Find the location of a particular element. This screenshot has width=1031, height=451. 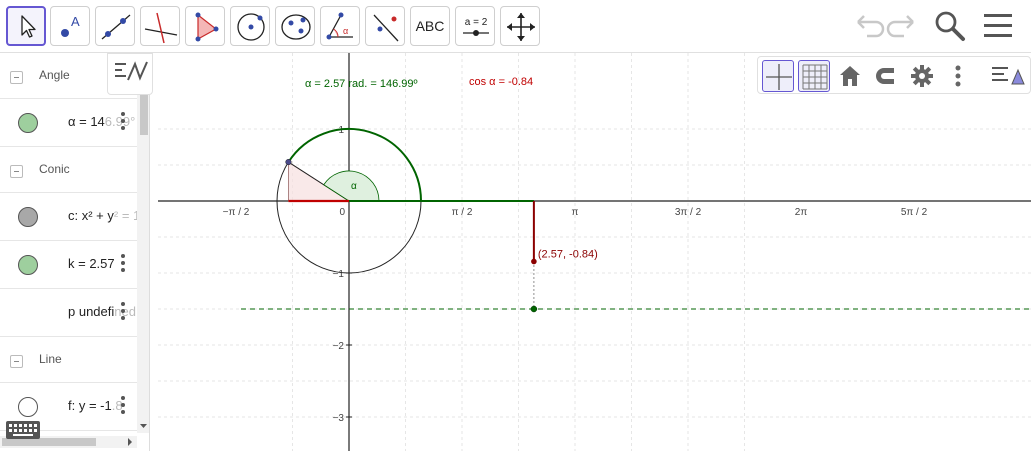

y-tick-label: −3 is located at coordinates (339, 418).